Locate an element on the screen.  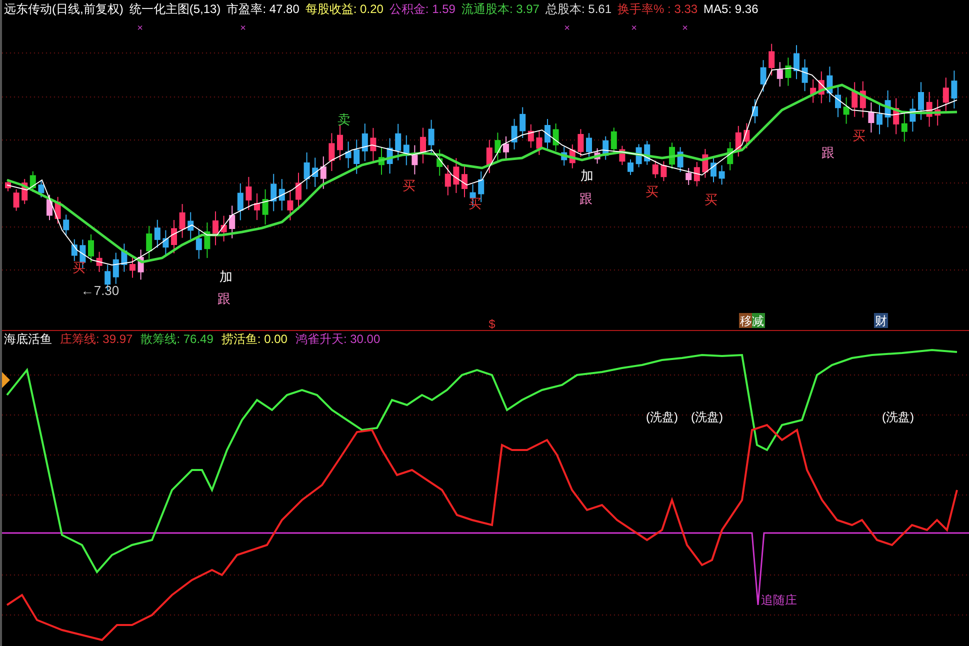
stat-value: 鸿雀升天: 30.00 is located at coordinates (337, 339).